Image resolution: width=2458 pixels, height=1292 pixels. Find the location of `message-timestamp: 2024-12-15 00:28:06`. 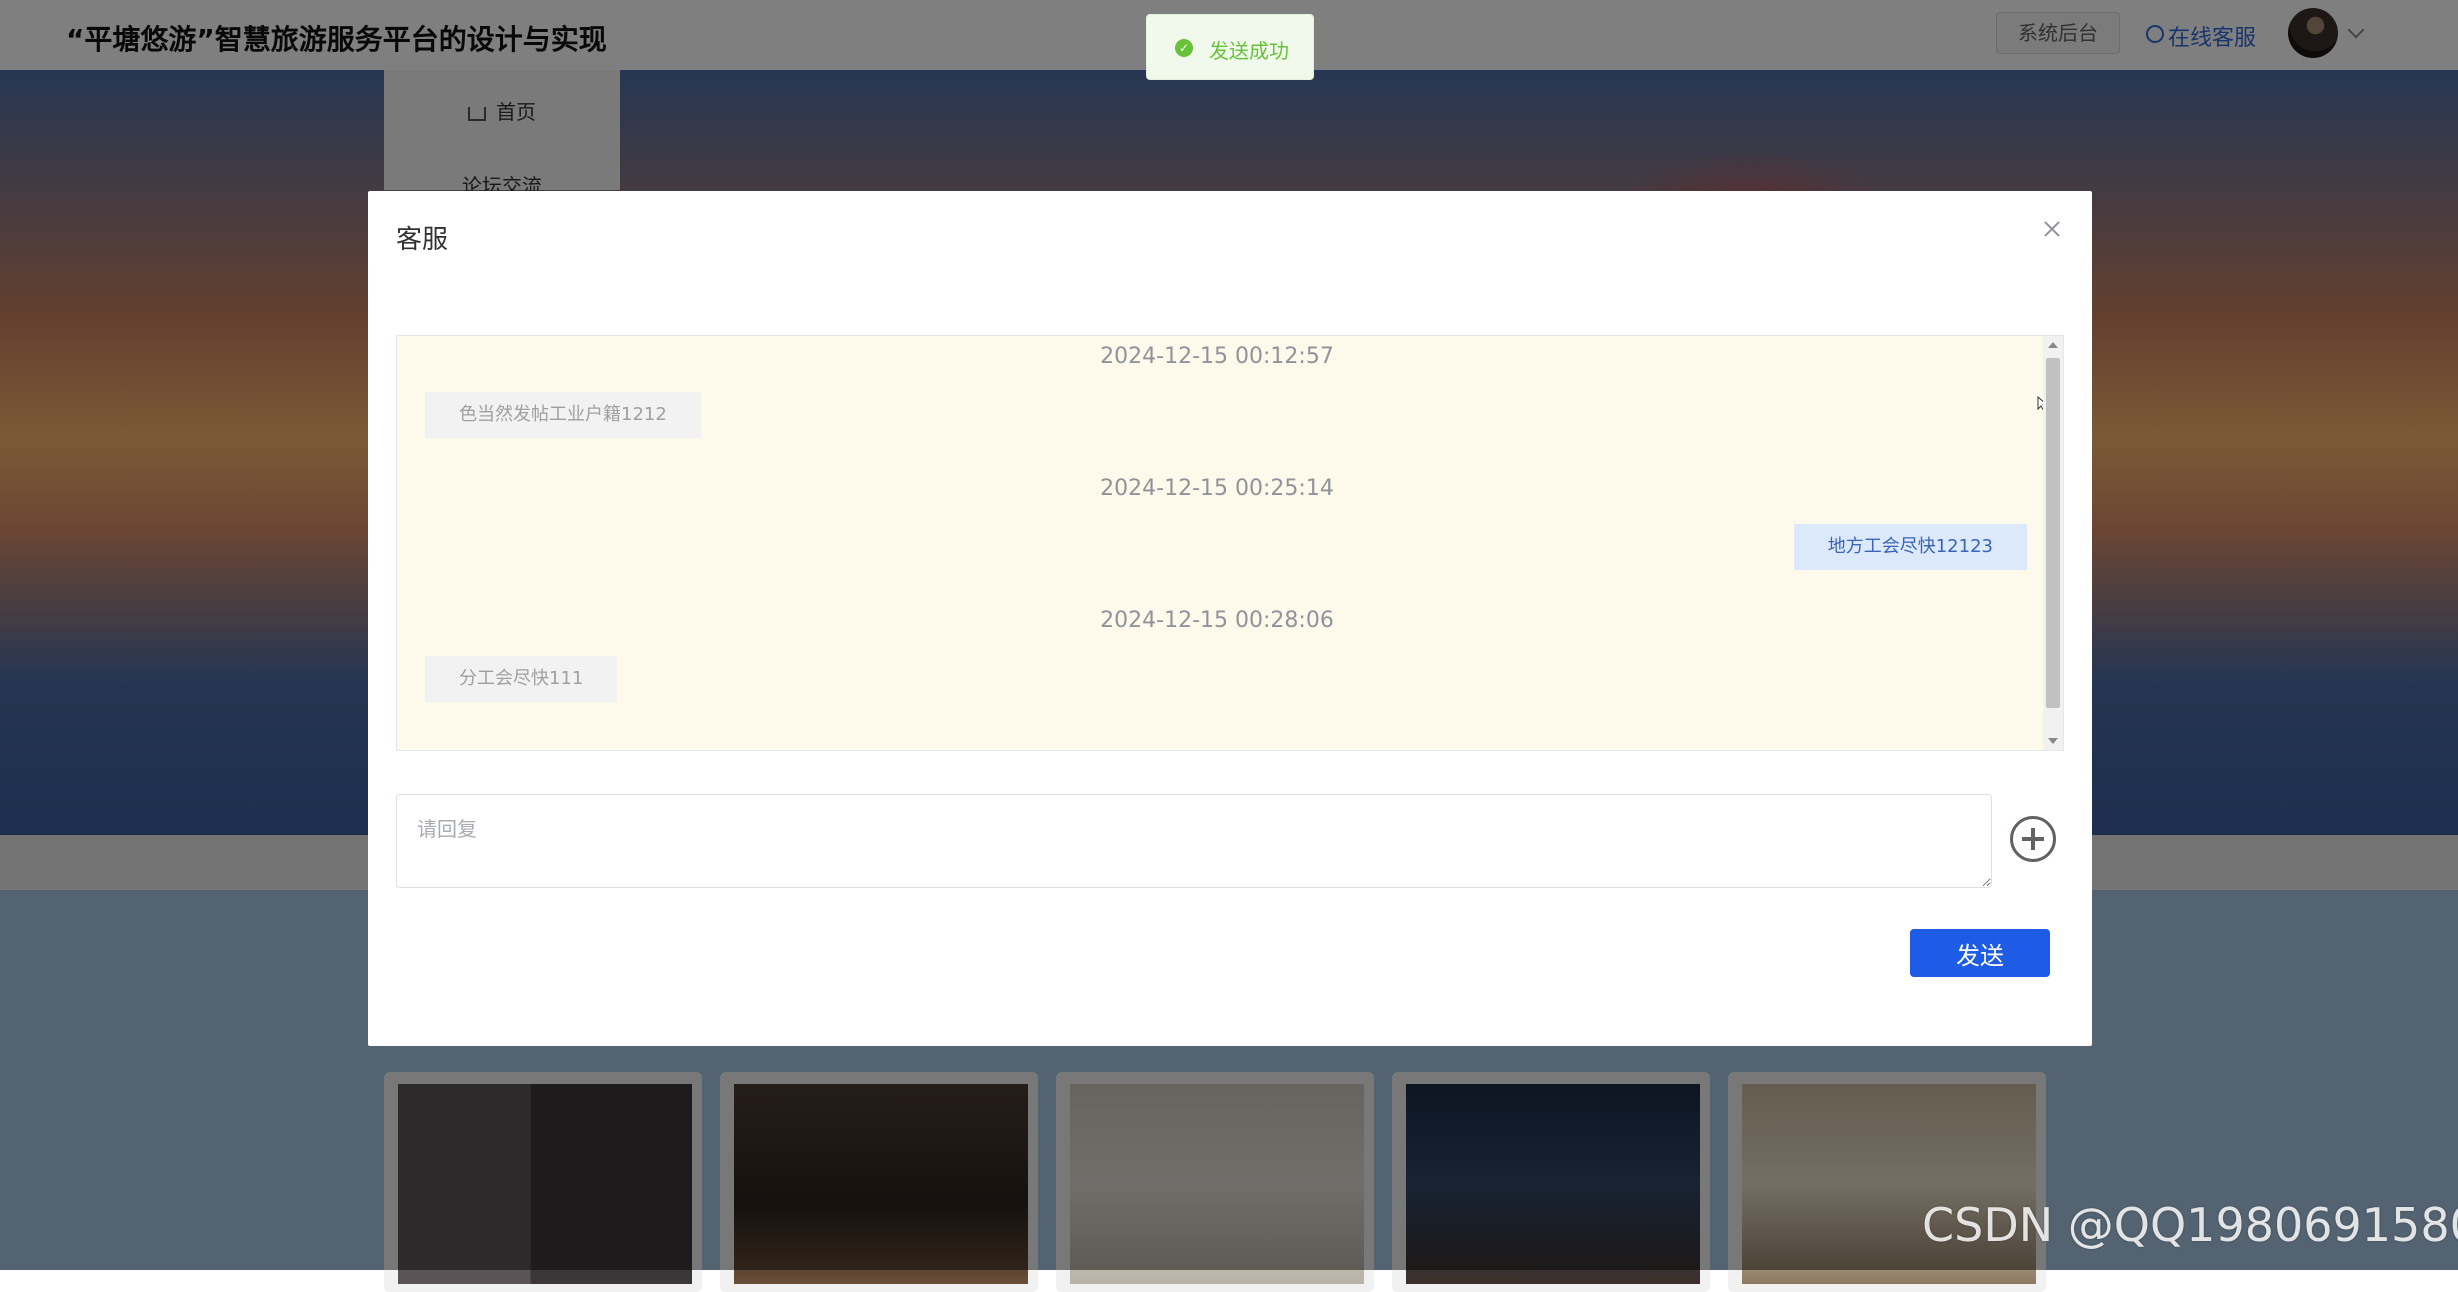

message-timestamp: 2024-12-15 00:28:06 is located at coordinates (1217, 620).